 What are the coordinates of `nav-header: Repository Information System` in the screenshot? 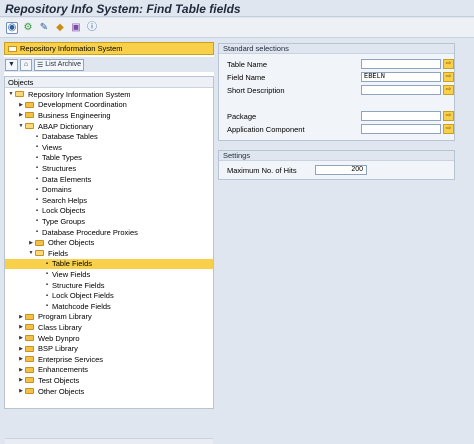 It's located at (109, 48).